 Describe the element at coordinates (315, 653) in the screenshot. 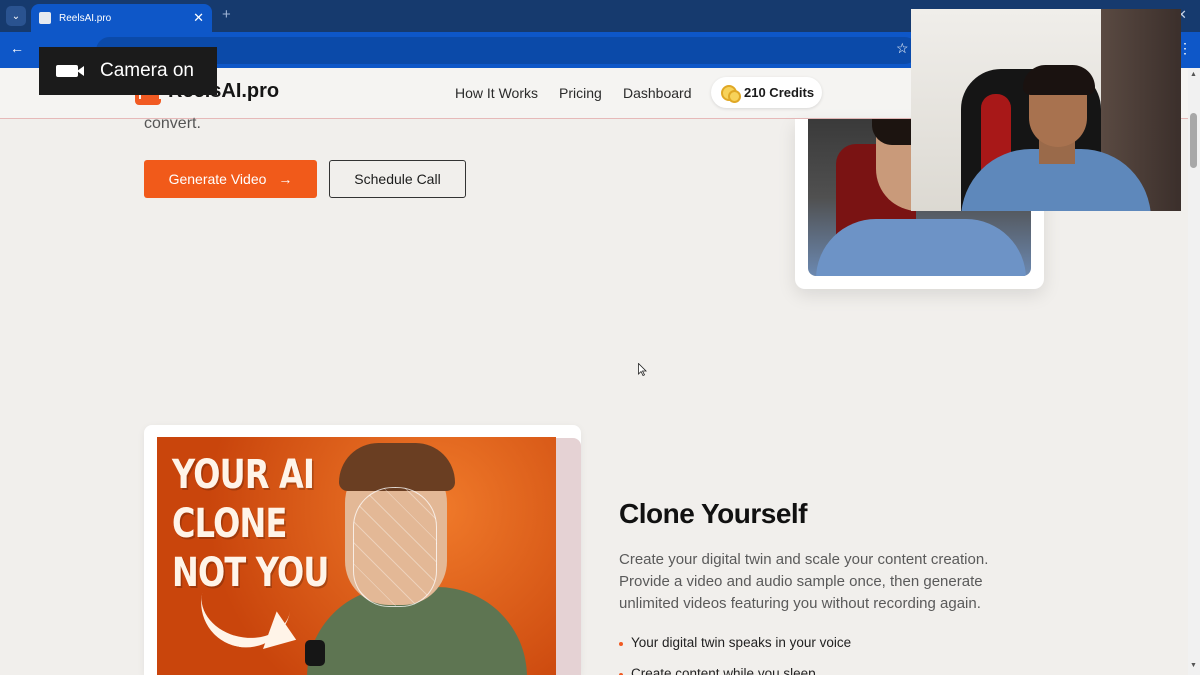

I see `microphone-icon` at that location.